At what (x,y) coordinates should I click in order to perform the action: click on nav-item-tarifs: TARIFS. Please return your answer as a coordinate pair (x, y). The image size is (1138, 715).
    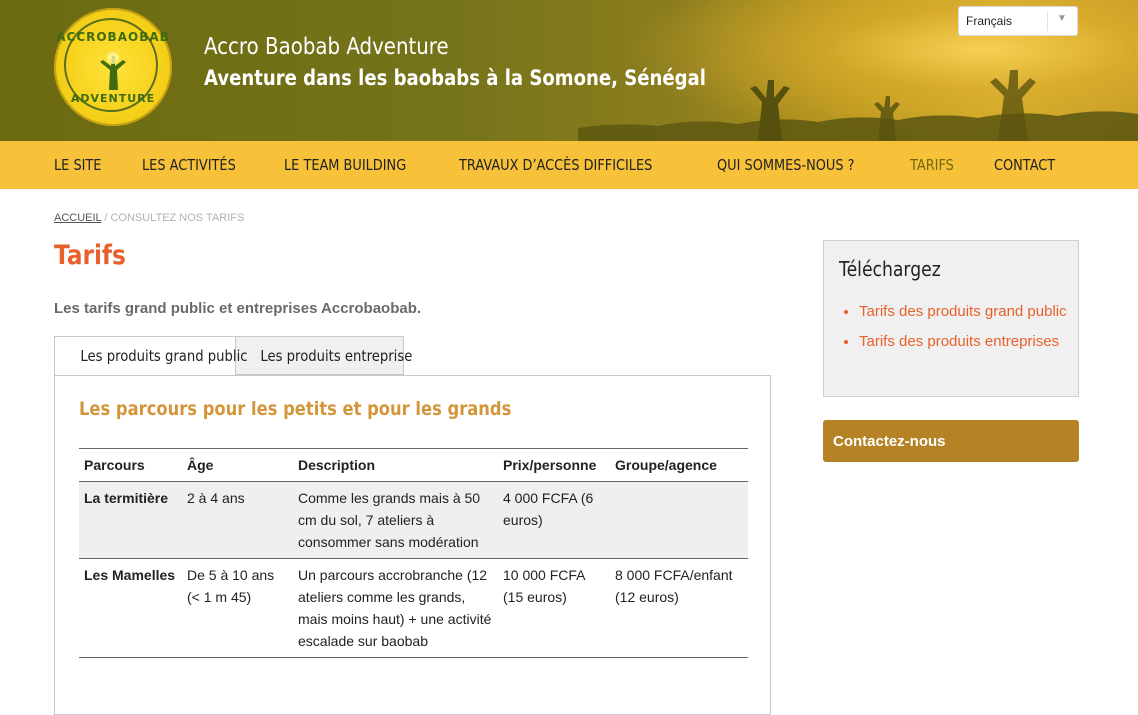
    Looking at the image, I should click on (932, 165).